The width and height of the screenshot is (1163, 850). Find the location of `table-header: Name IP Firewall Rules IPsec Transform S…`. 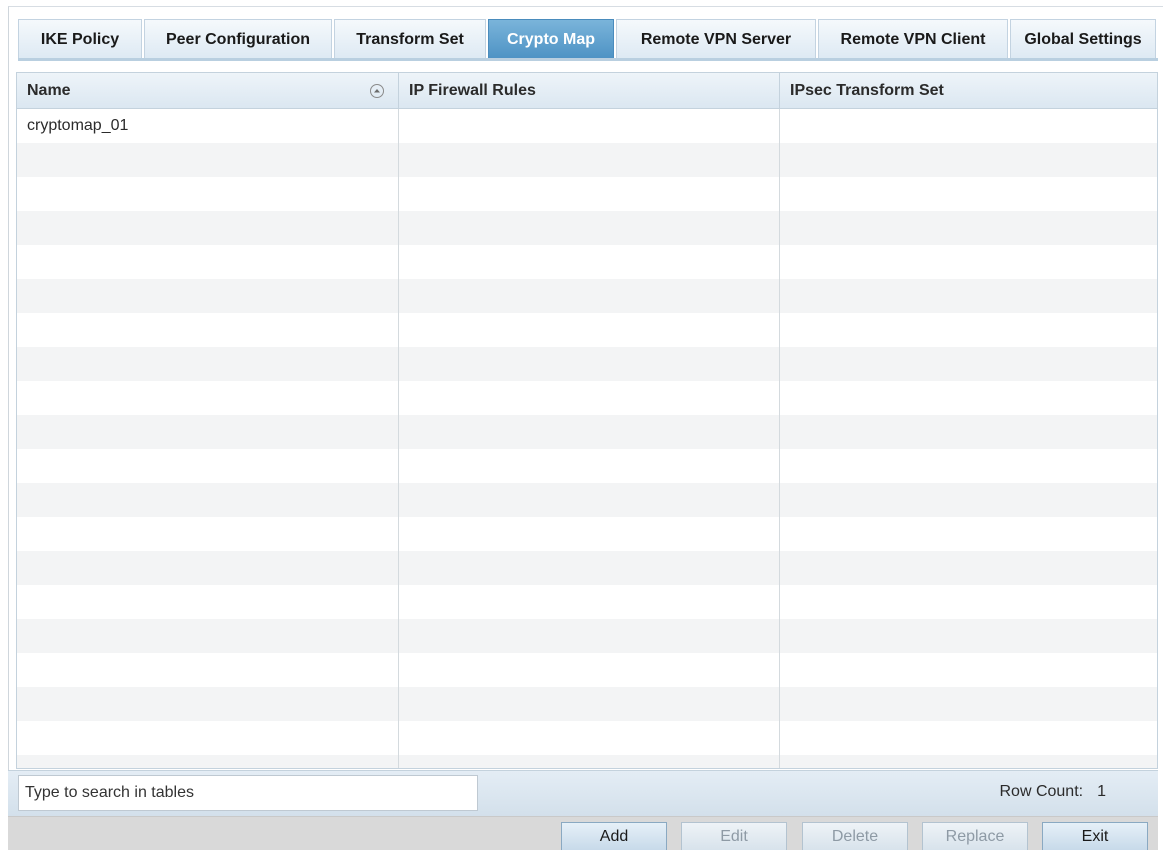

table-header: Name IP Firewall Rules IPsec Transform S… is located at coordinates (587, 91).